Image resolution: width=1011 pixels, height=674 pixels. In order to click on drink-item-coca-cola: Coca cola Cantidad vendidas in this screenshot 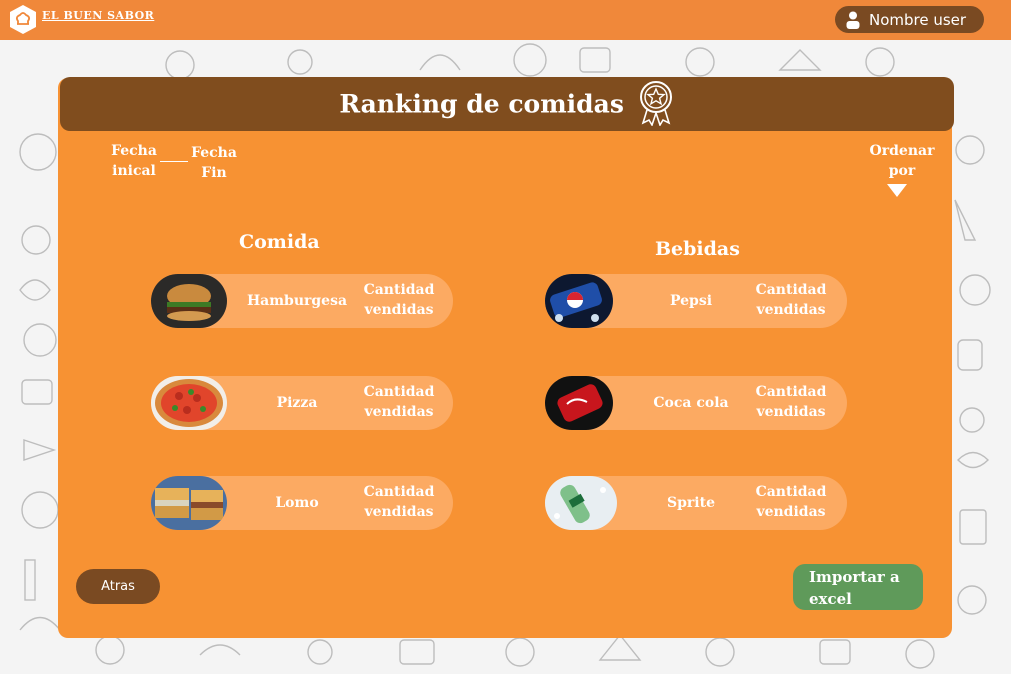, I will do `click(696, 403)`.